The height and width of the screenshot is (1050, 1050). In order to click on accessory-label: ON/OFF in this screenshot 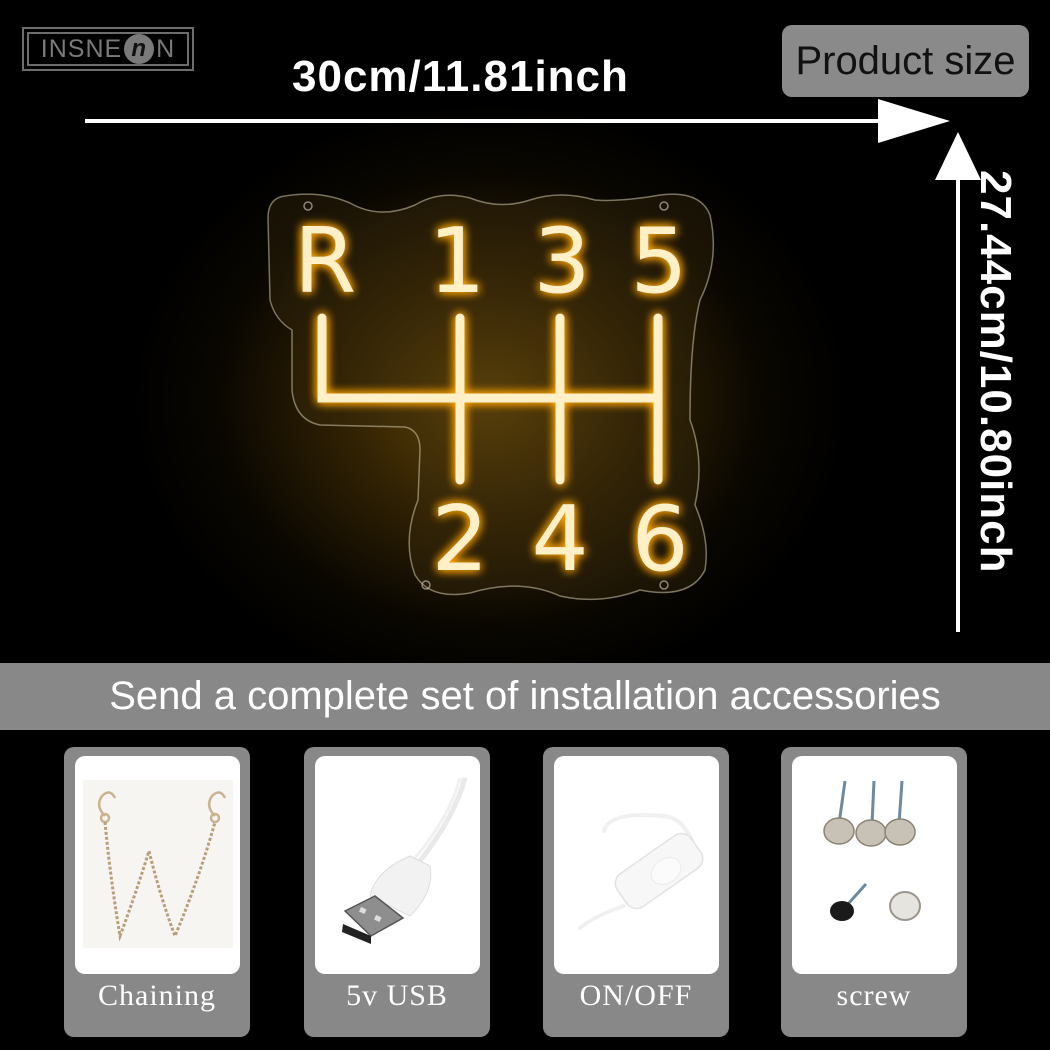, I will do `click(636, 995)`.